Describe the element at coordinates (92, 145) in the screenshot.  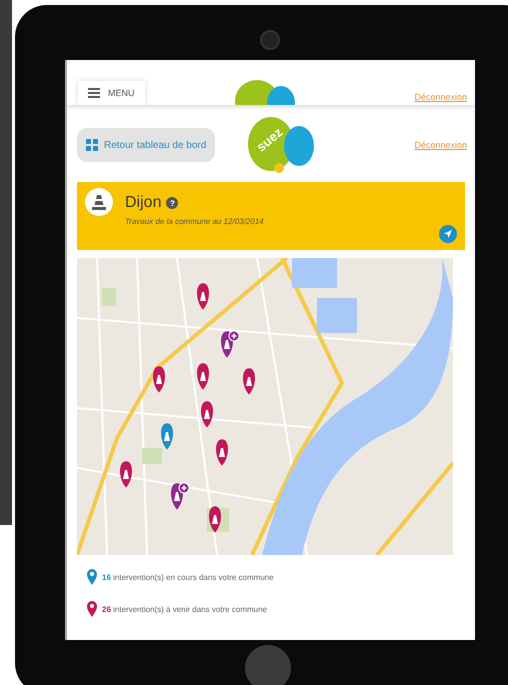
I see `grid-icon` at that location.